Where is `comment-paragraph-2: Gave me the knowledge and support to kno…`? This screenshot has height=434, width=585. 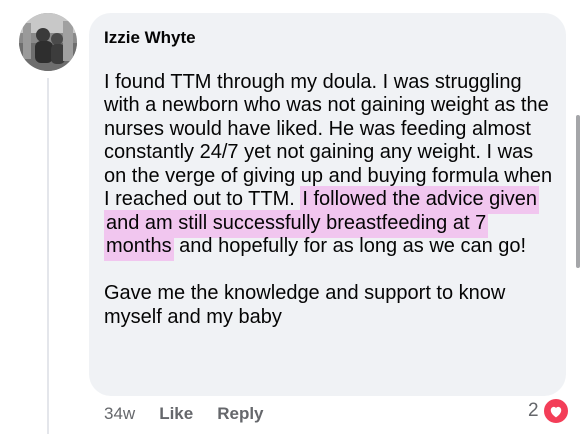
comment-paragraph-2: Gave me the knowledge and support to kno… is located at coordinates (305, 305).